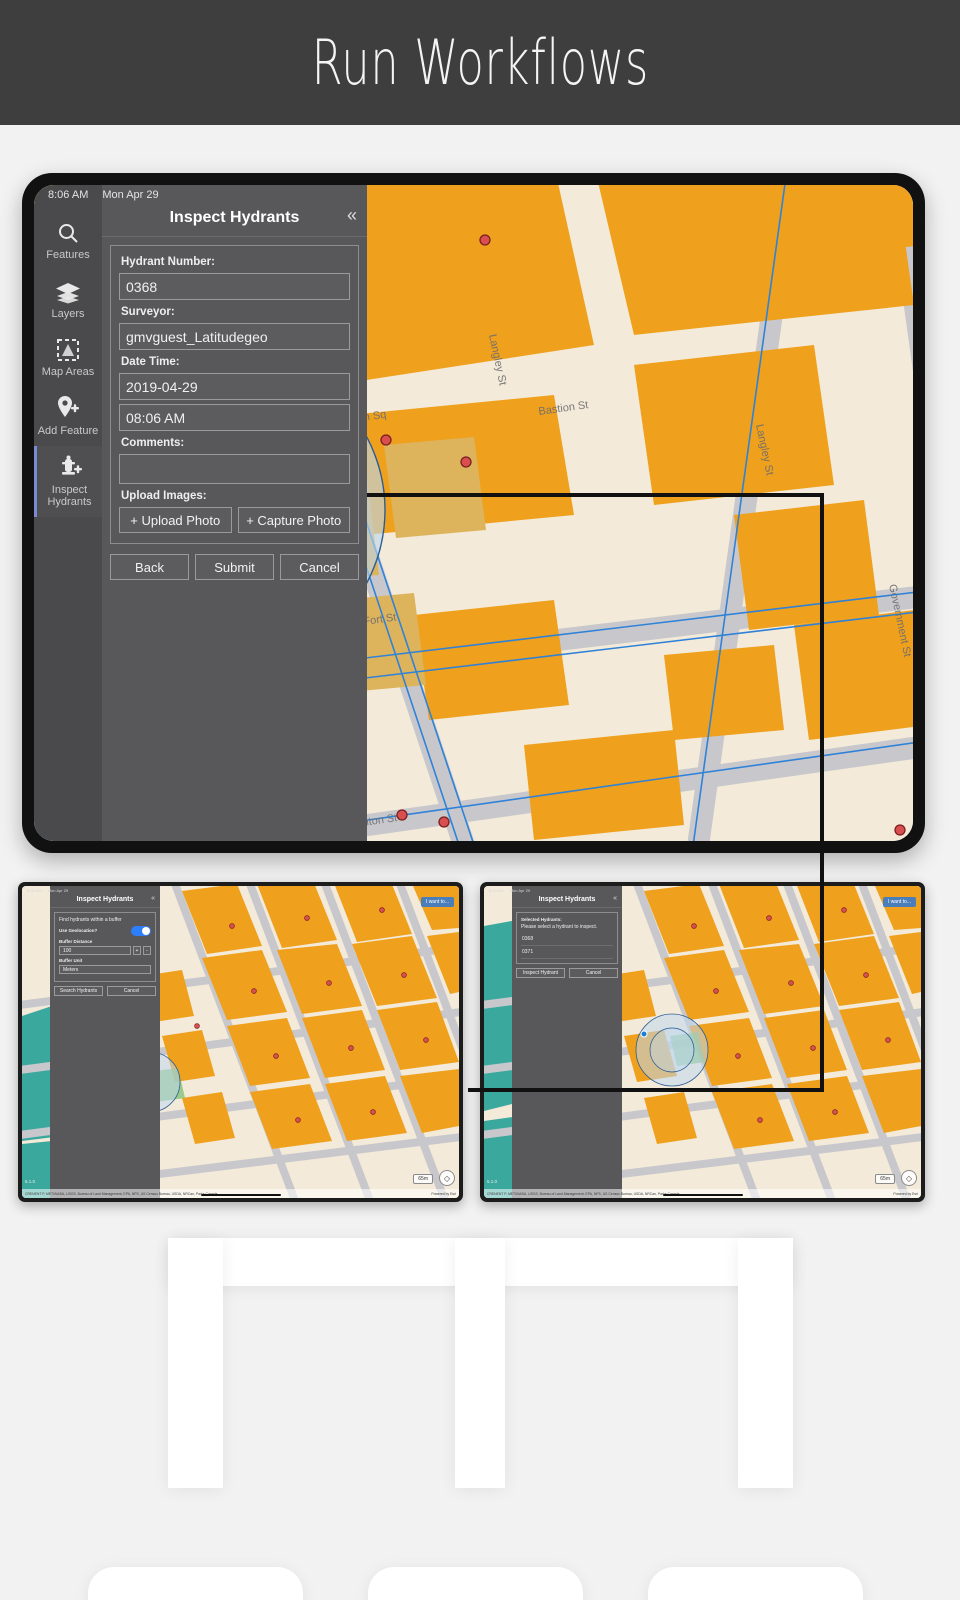 Image resolution: width=960 pixels, height=1600 pixels. What do you see at coordinates (240, 1195) in the screenshot?
I see `thumb-left-home-indicator` at bounding box center [240, 1195].